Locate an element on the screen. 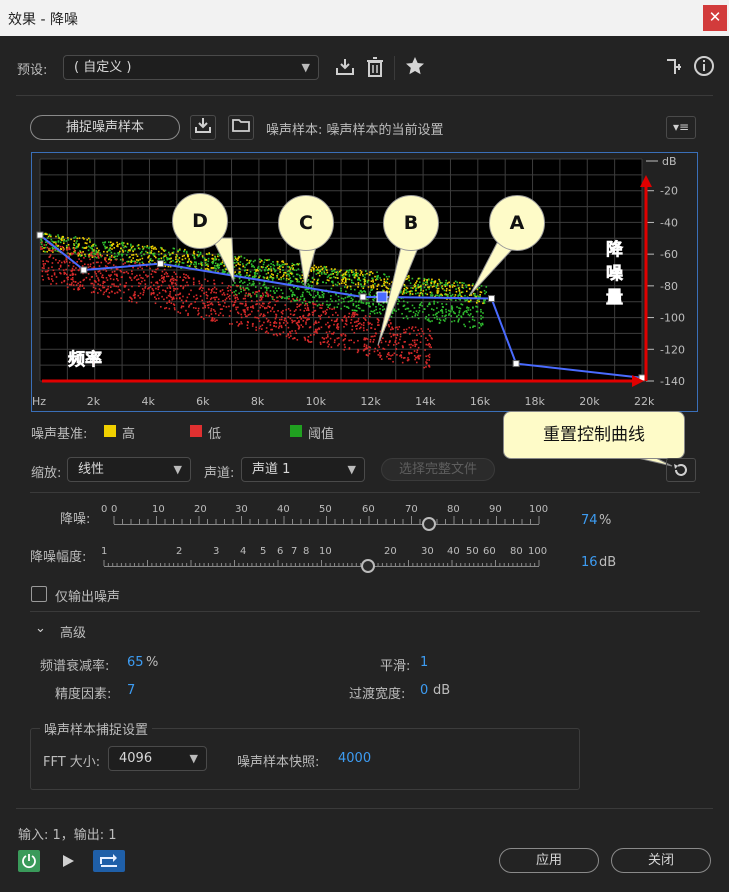 The width and height of the screenshot is (729, 892). noise-reduction-value: 74 is located at coordinates (589, 520).